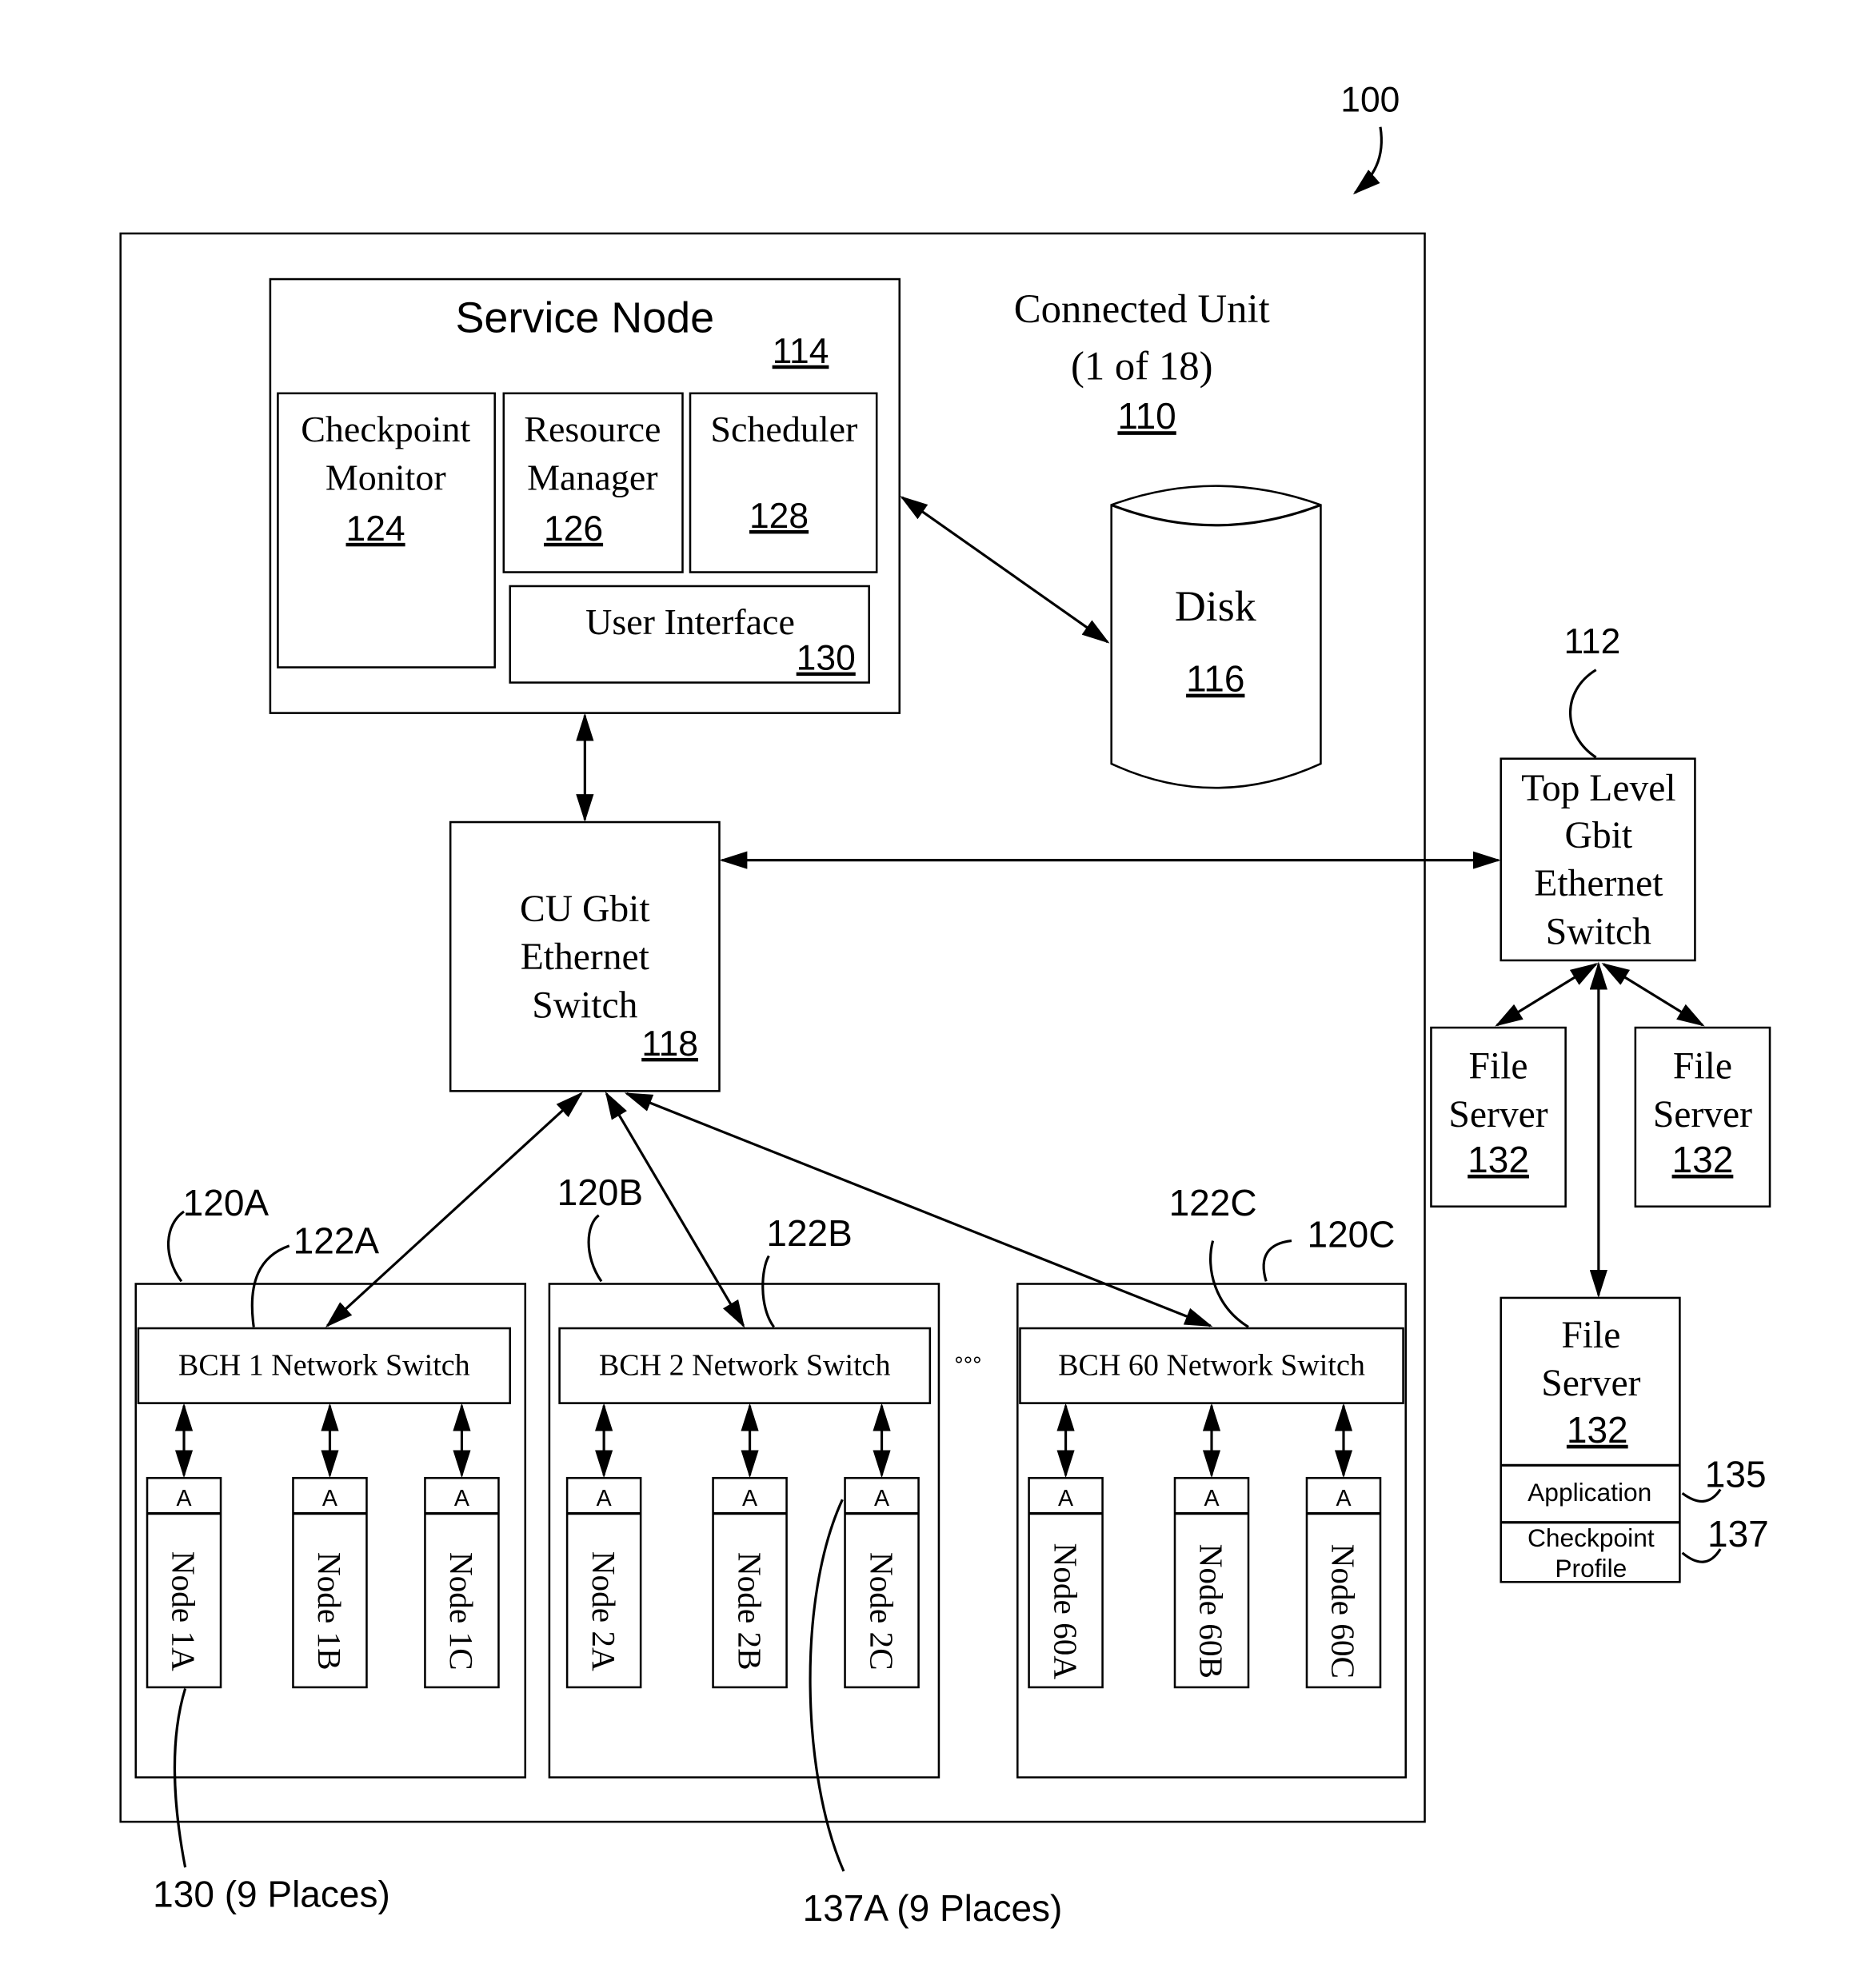 The image size is (1865, 1988). I want to click on top-switch-label-1: Top Level, so click(1598, 788).